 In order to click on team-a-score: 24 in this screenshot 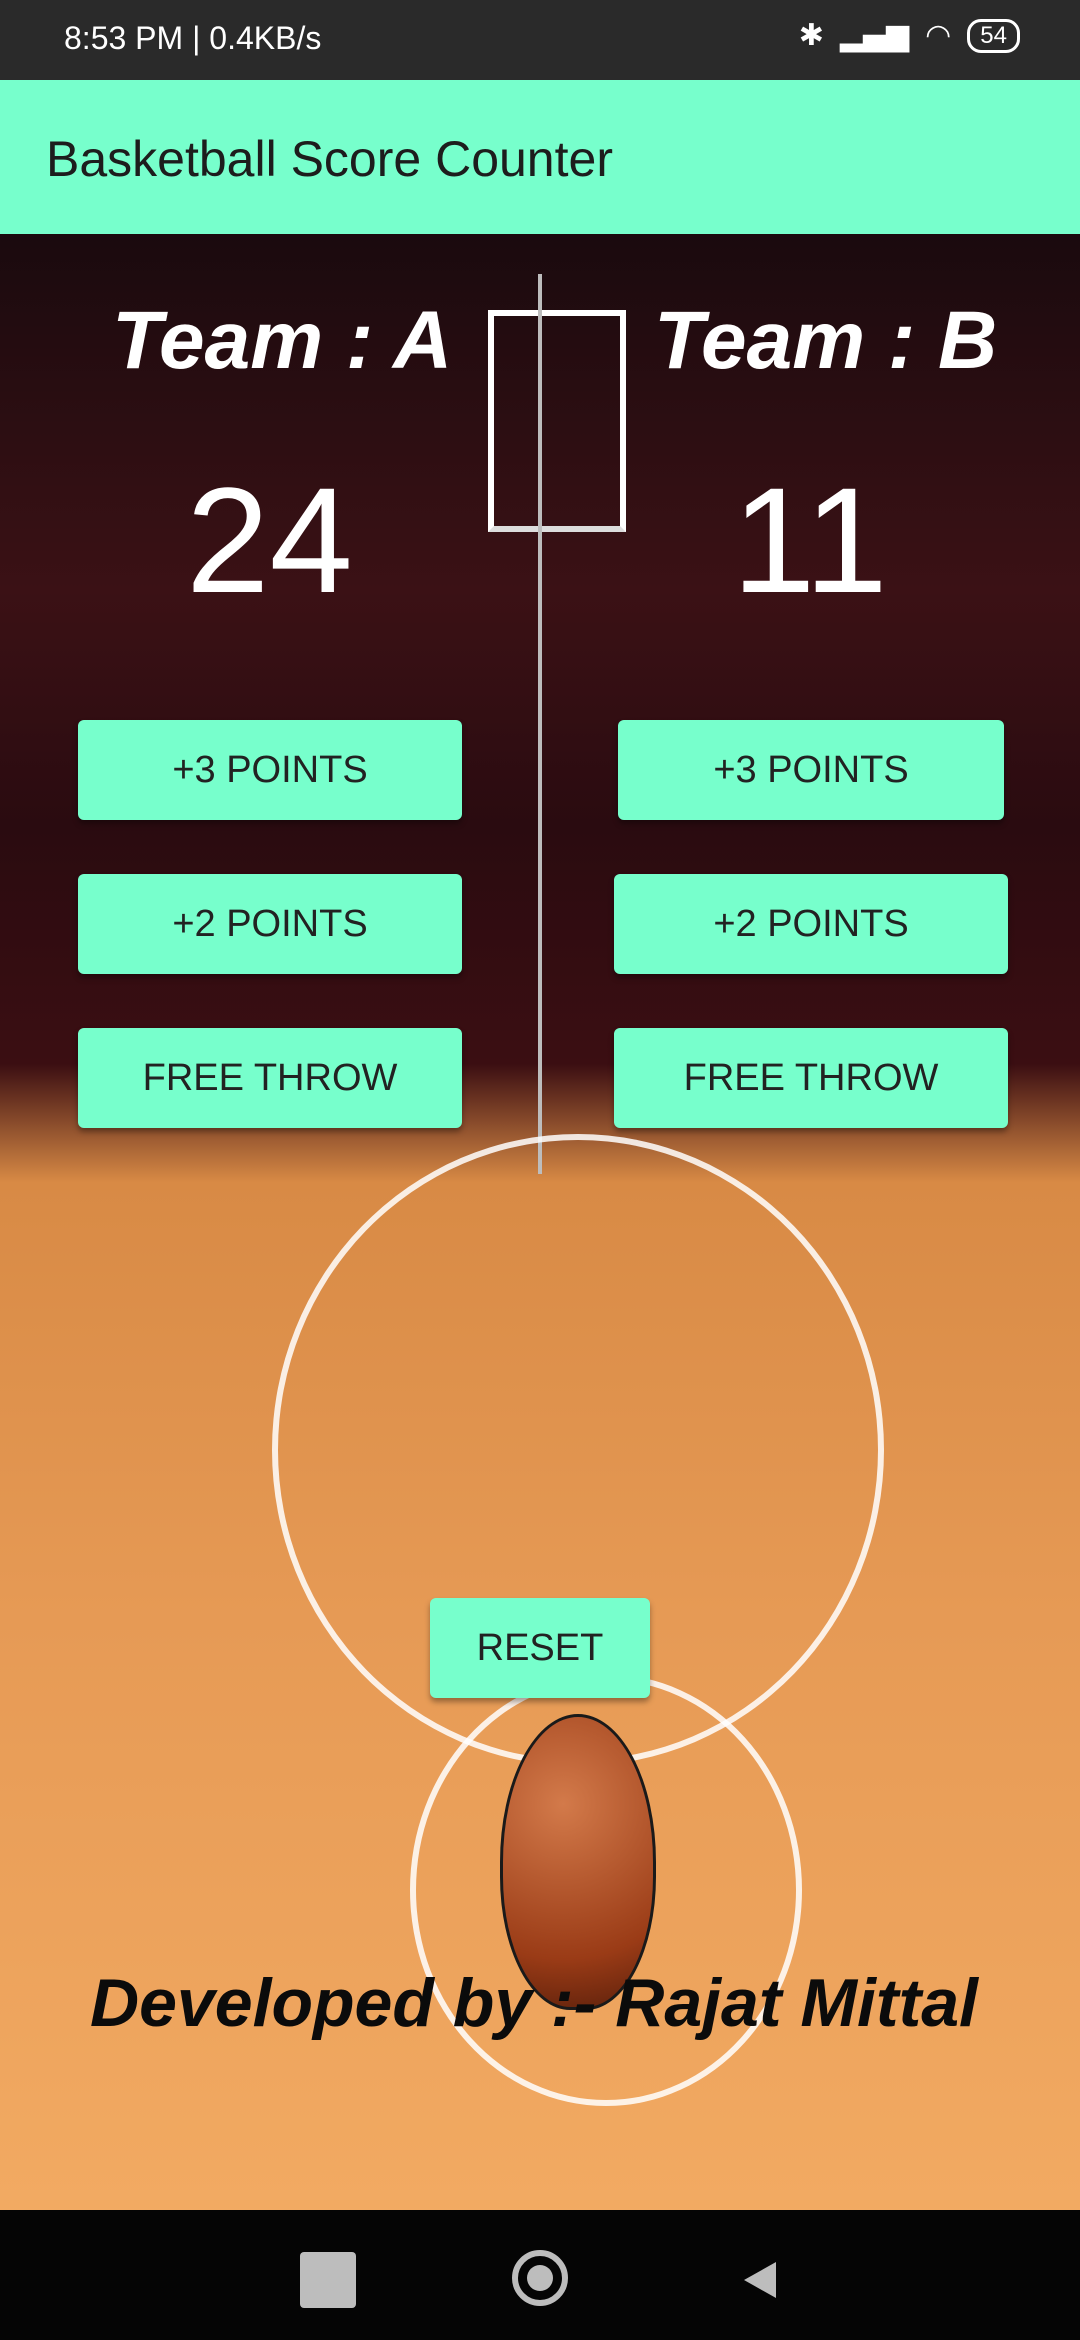, I will do `click(269, 540)`.